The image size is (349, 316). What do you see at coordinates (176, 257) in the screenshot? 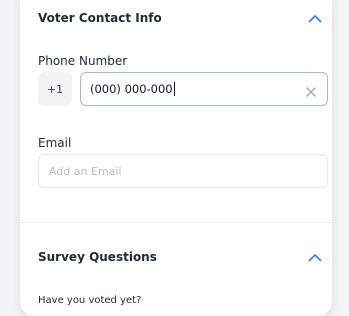
I see `survey-questions-header: Survey Questions` at bounding box center [176, 257].